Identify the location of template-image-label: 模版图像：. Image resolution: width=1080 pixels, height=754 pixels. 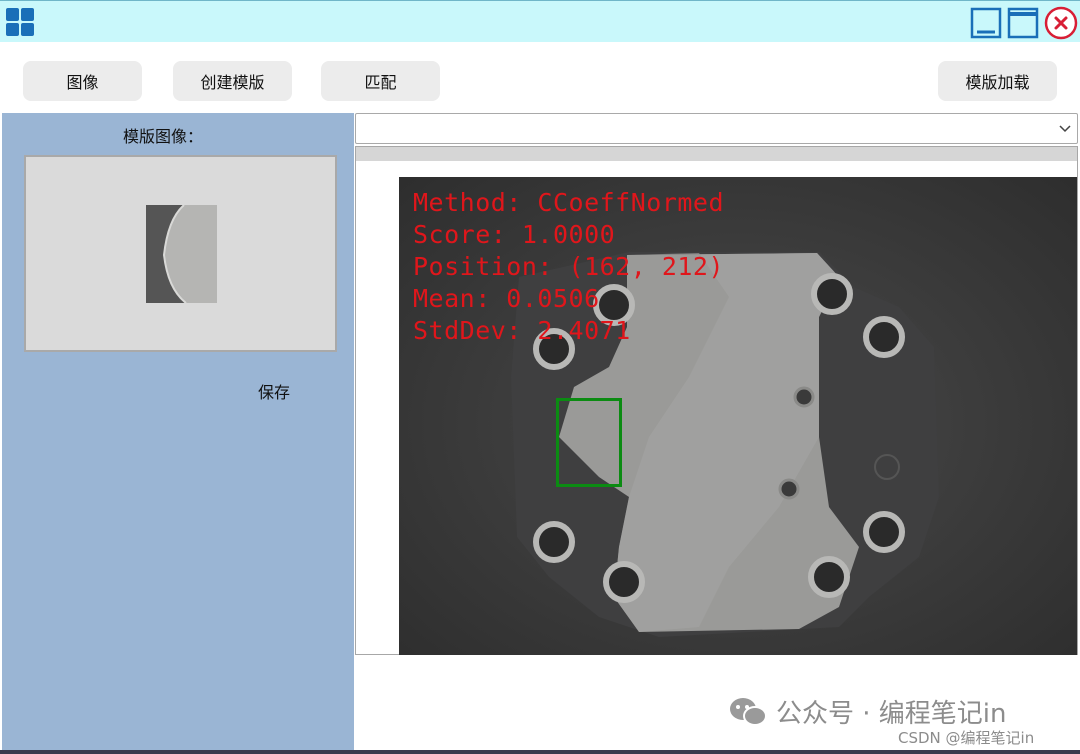
(162, 136).